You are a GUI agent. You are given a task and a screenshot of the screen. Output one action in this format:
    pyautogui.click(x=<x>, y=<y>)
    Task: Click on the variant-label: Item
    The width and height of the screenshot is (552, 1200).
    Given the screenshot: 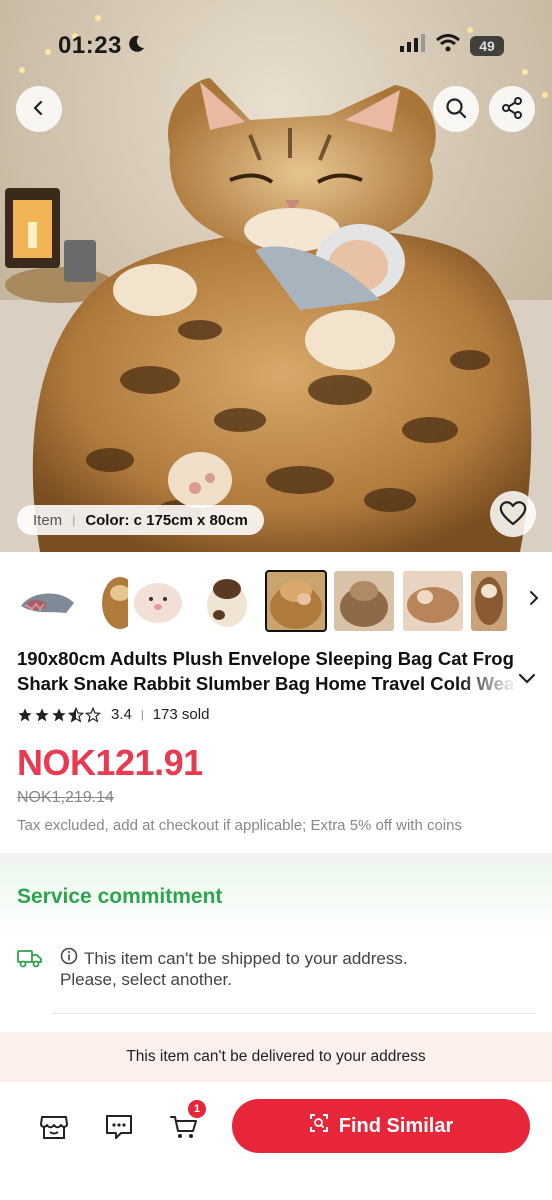 What is the action you would take?
    pyautogui.click(x=48, y=520)
    